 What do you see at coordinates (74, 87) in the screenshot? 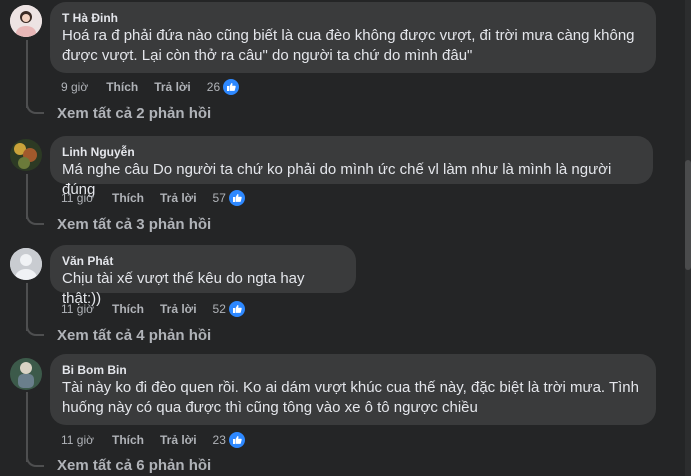
I see `comment-time: 9 giờ` at bounding box center [74, 87].